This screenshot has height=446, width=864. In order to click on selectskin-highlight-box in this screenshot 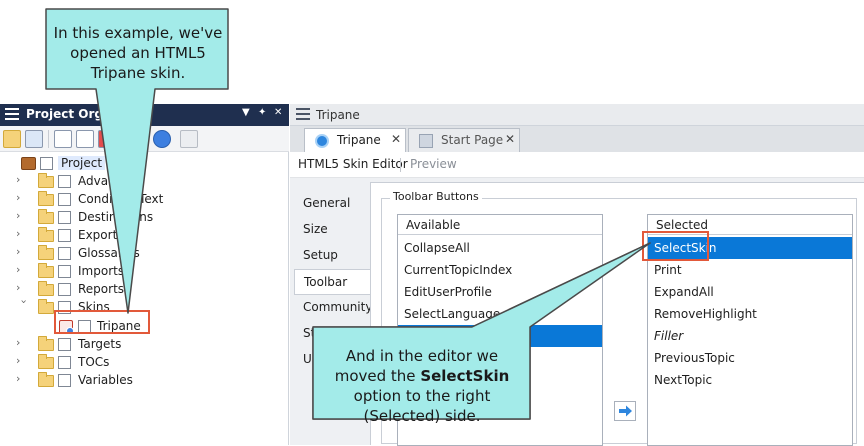, I will do `click(675, 246)`.